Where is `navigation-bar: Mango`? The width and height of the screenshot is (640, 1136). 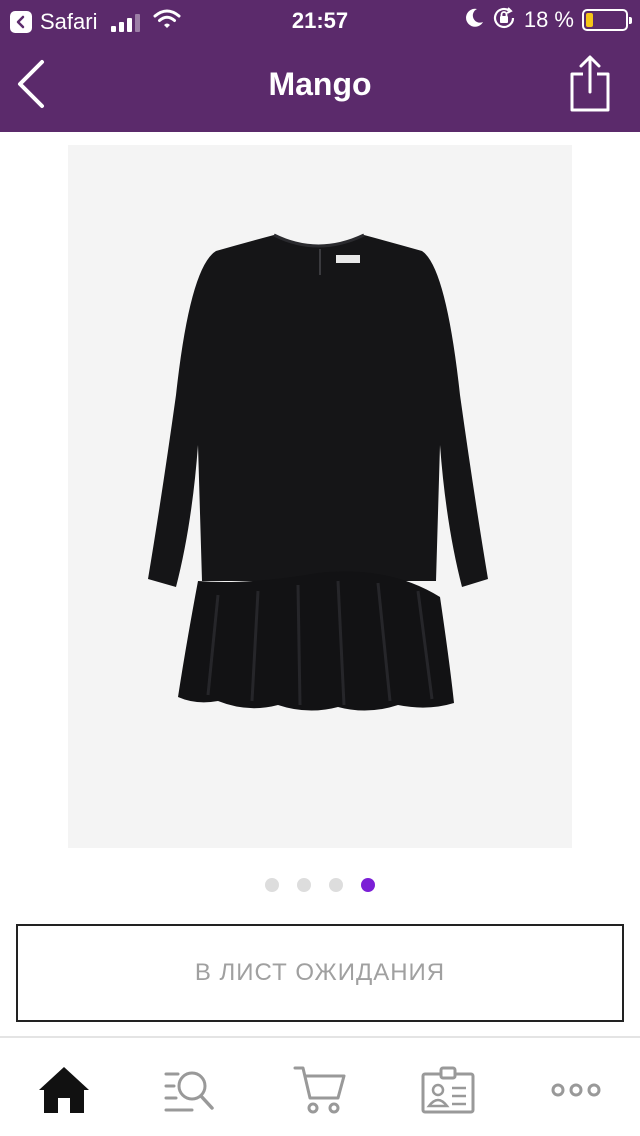 navigation-bar: Mango is located at coordinates (320, 86).